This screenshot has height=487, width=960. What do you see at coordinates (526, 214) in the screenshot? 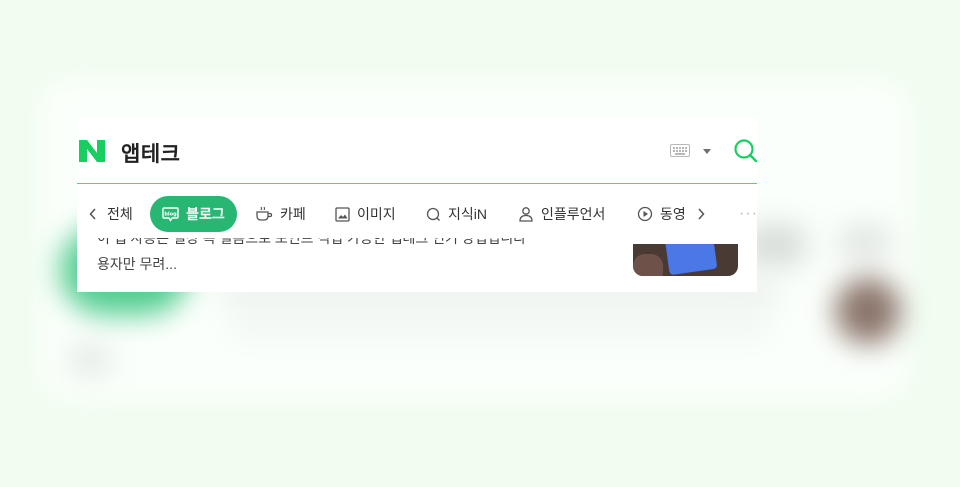
I see `person-icon` at bounding box center [526, 214].